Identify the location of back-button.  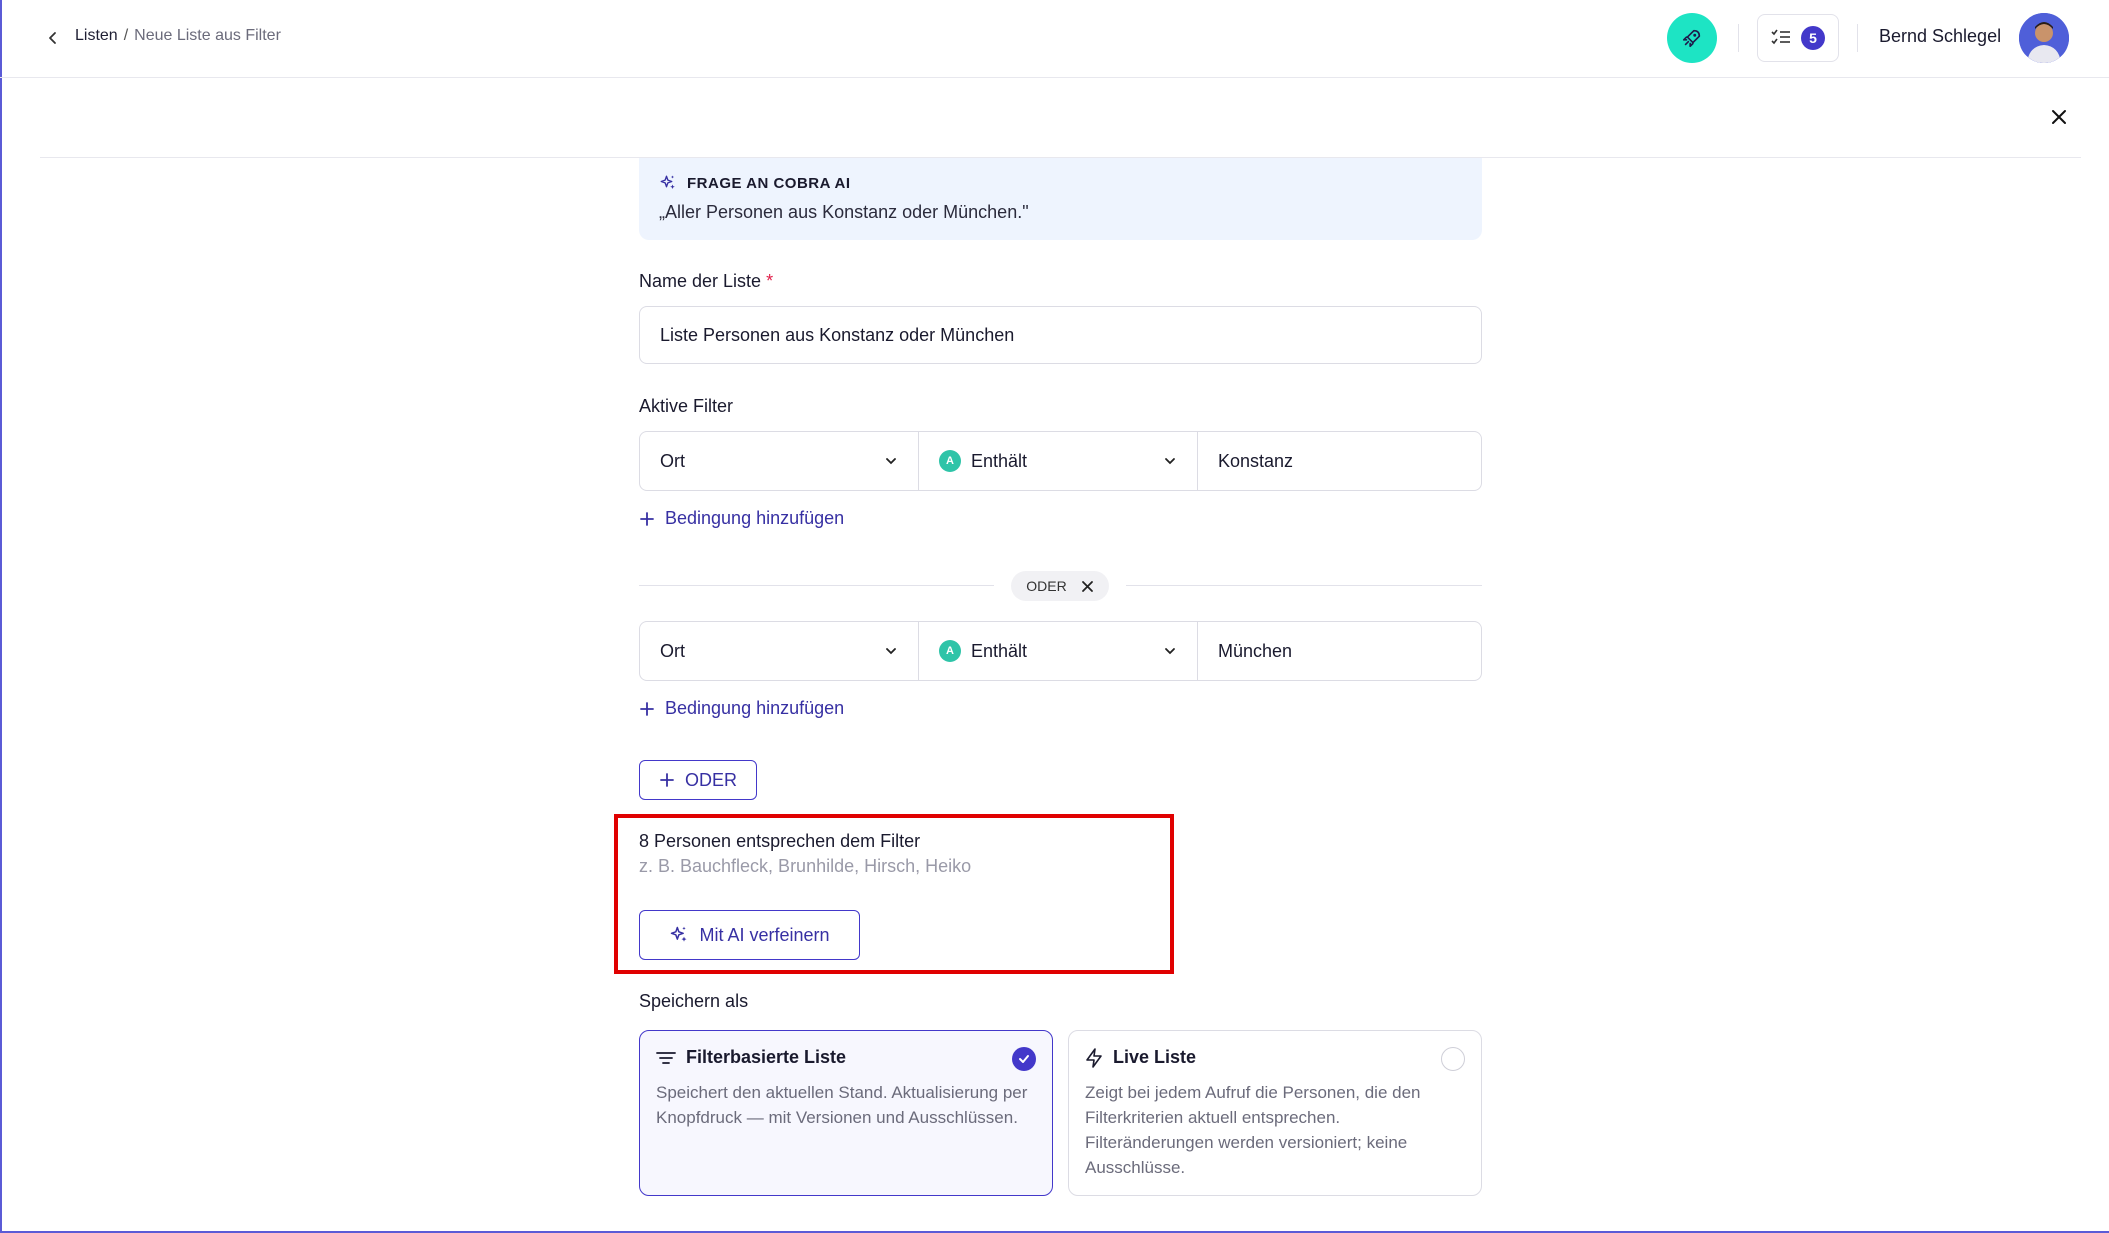
(53, 38).